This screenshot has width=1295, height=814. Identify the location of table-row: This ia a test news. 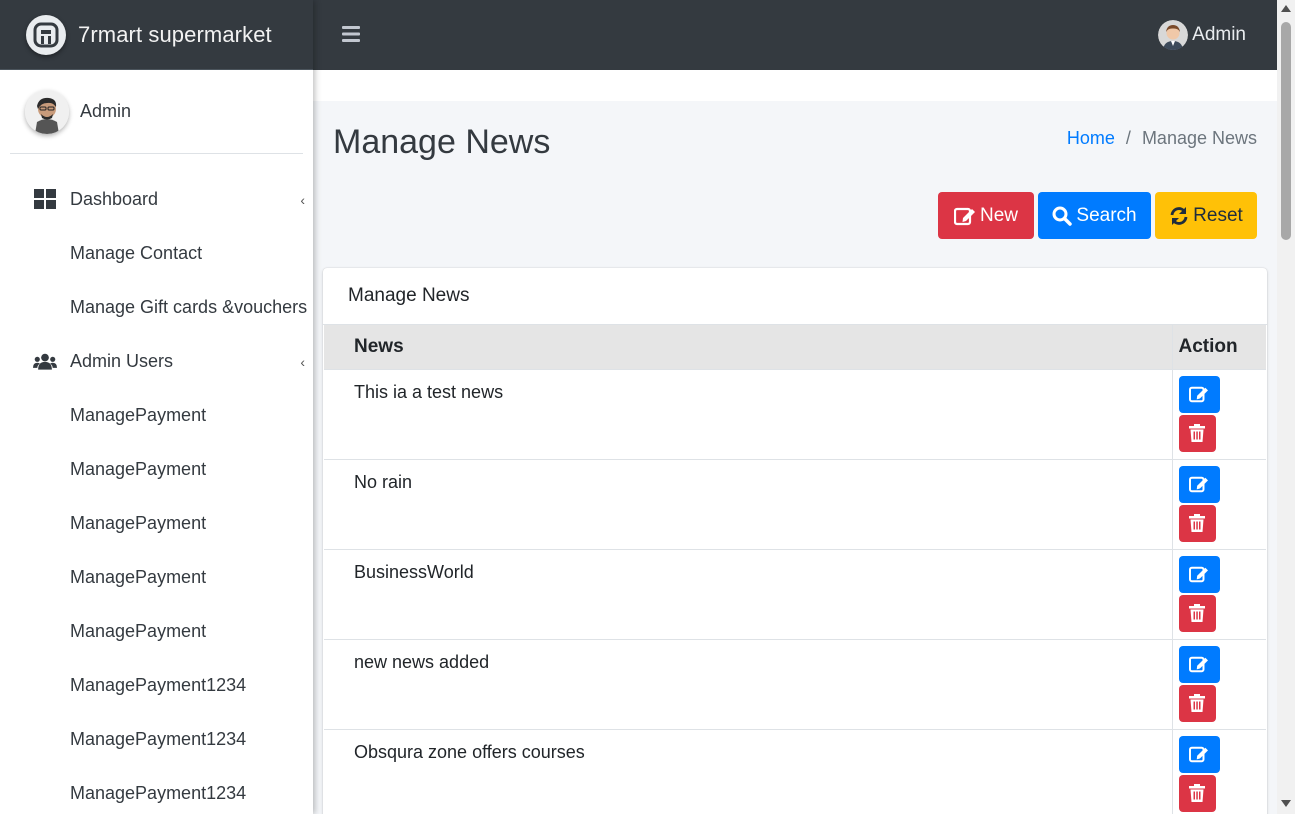
(795, 413).